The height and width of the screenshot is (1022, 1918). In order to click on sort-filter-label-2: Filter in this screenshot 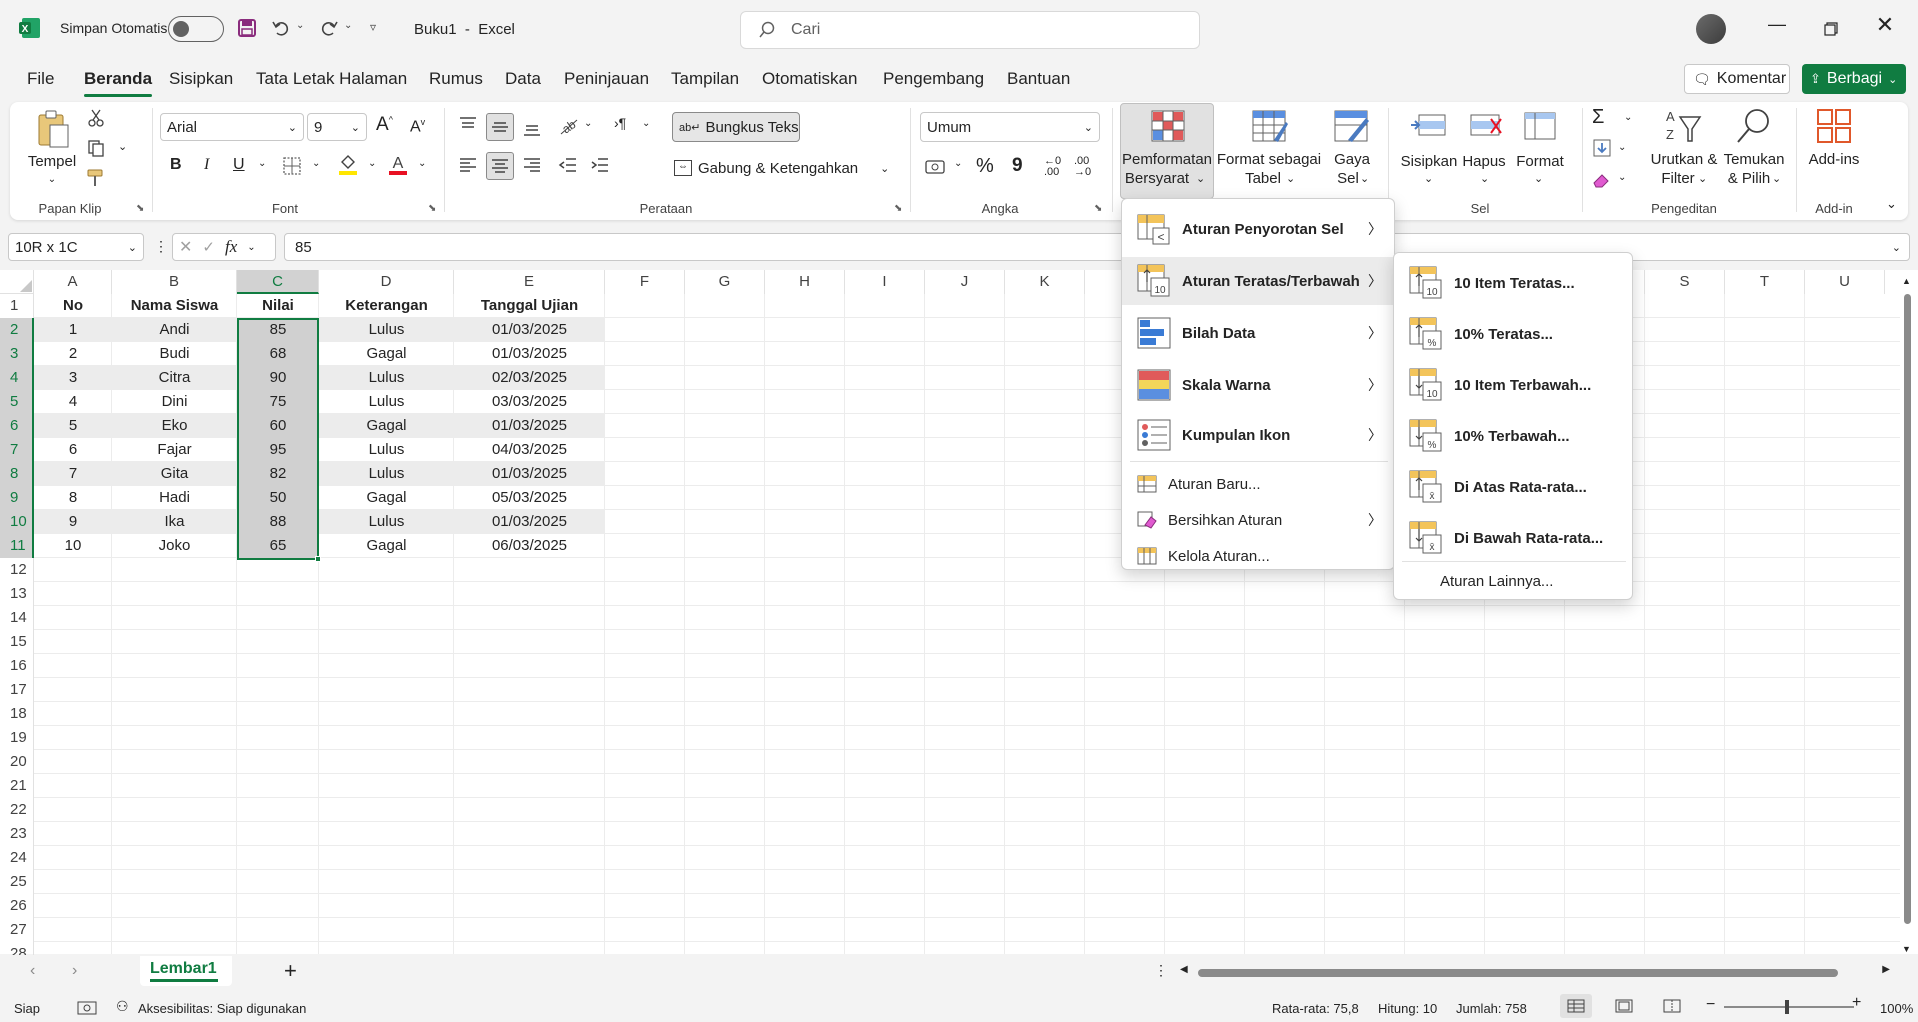, I will do `click(1678, 178)`.